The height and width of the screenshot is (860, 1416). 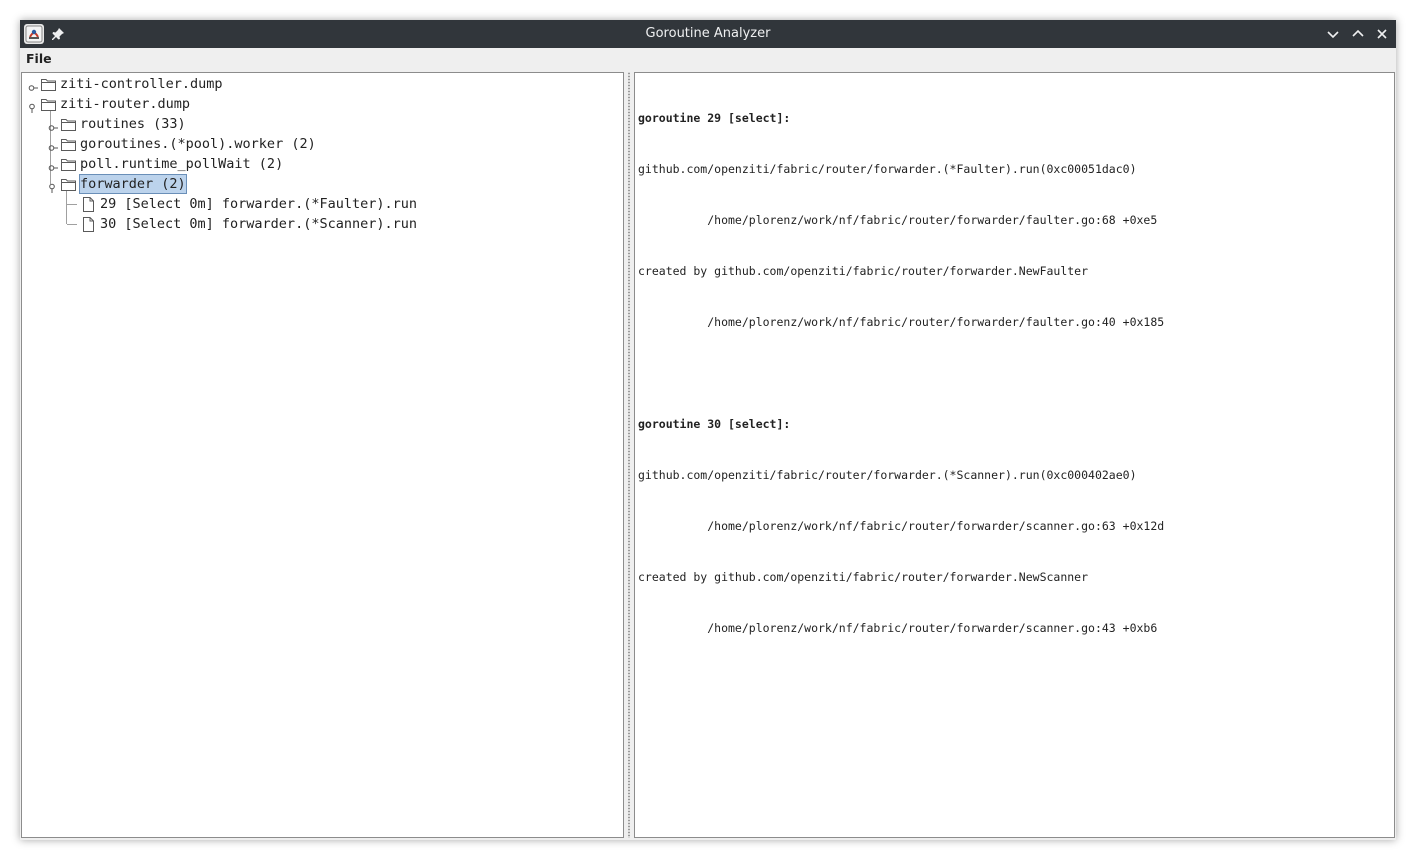 I want to click on tree-folder-node: routines (33), so click(x=322, y=124).